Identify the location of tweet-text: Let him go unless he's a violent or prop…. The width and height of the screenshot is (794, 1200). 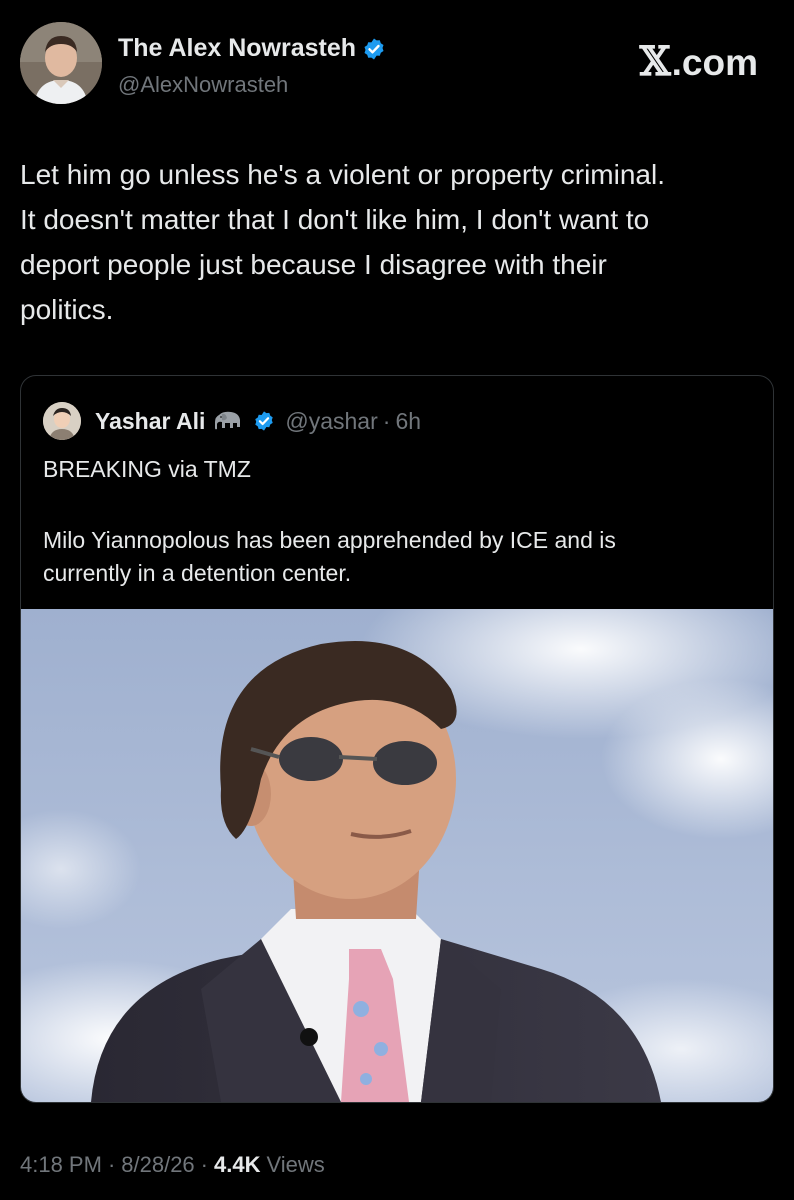
(397, 242).